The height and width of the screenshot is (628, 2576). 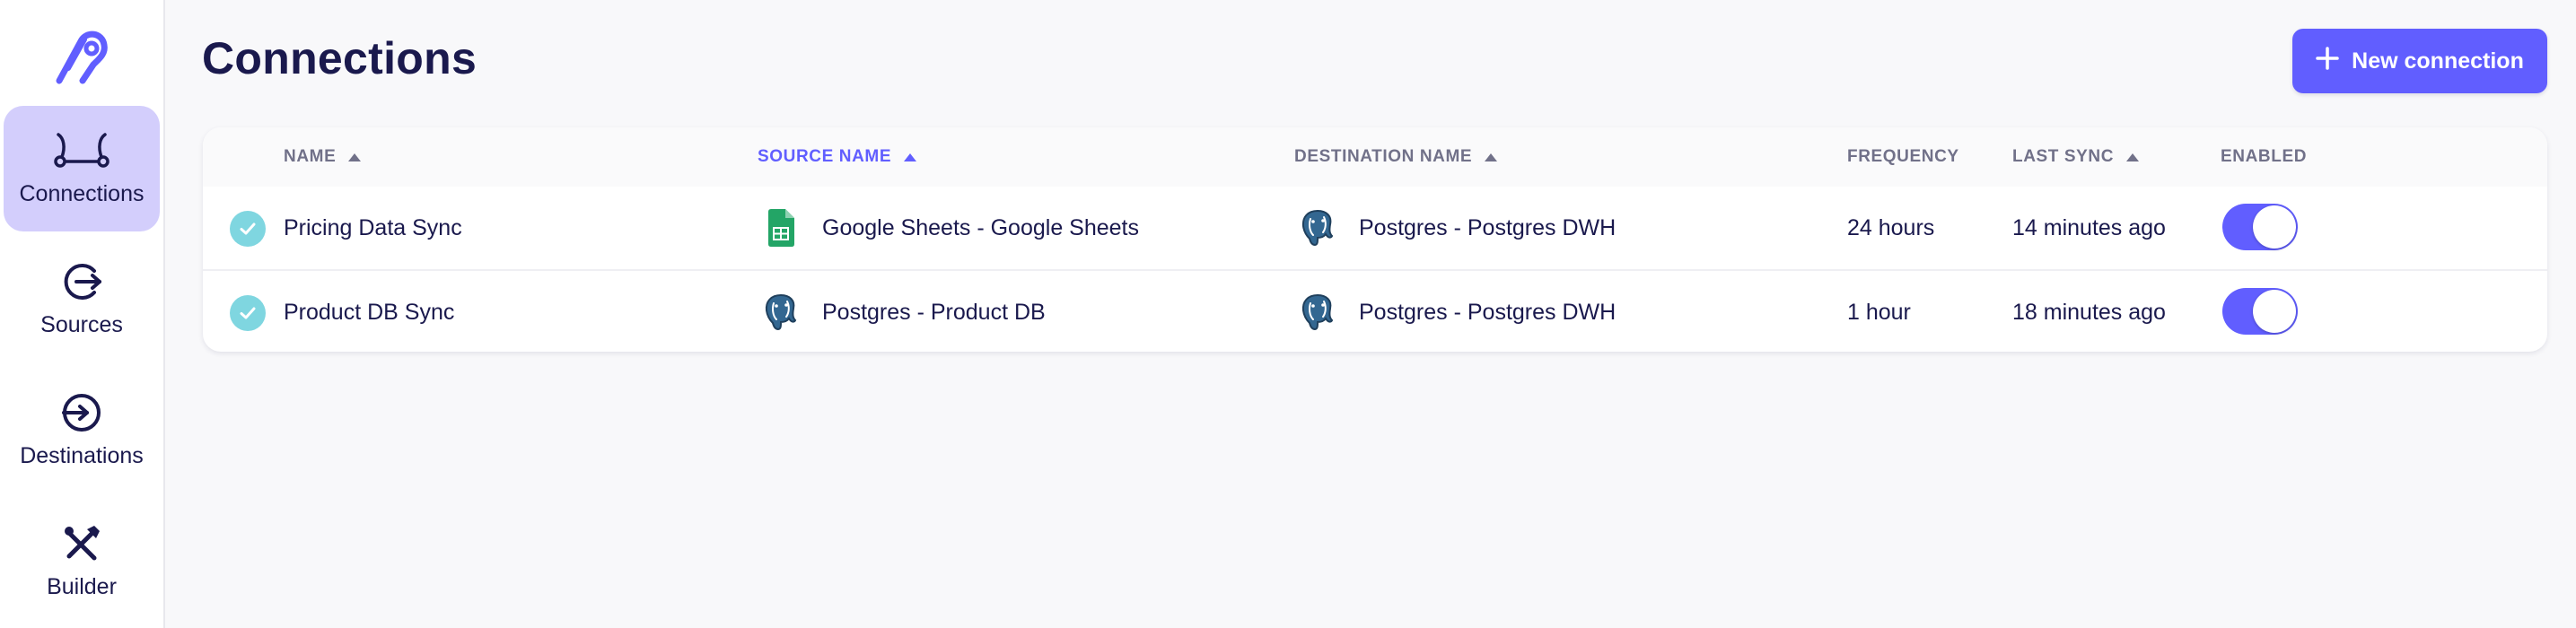 I want to click on source-cell: Postgres - Product DB, so click(x=903, y=311).